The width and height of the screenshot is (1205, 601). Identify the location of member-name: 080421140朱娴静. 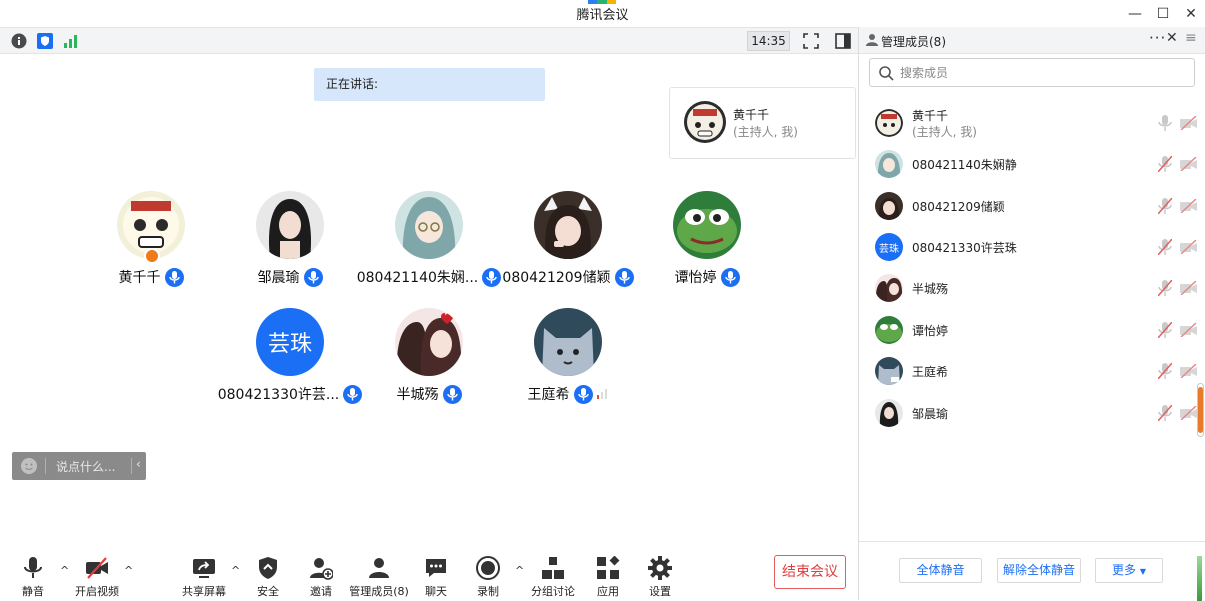
(964, 165).